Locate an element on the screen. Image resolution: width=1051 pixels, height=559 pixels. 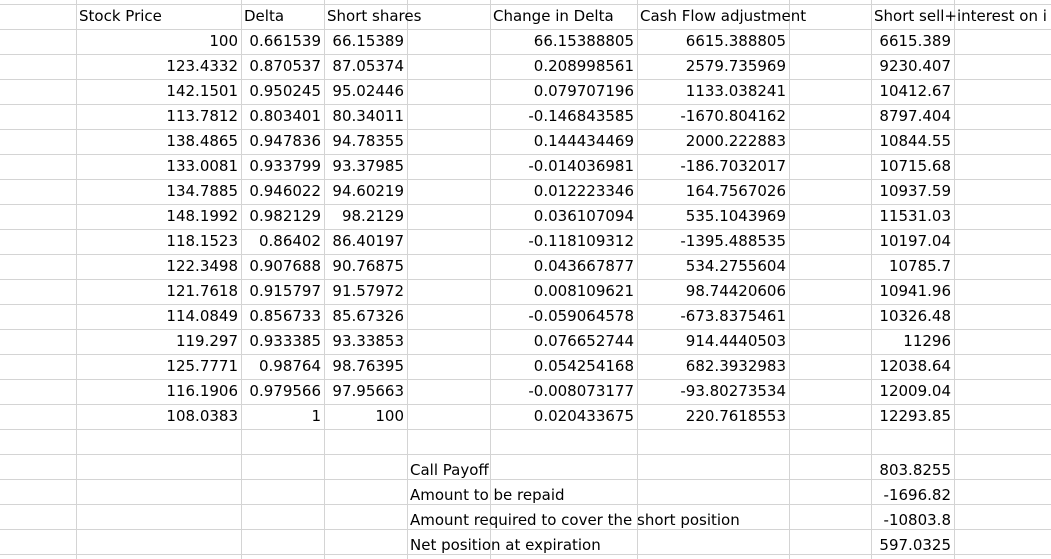
cell-short-shares: 97.95663 is located at coordinates (365, 391).